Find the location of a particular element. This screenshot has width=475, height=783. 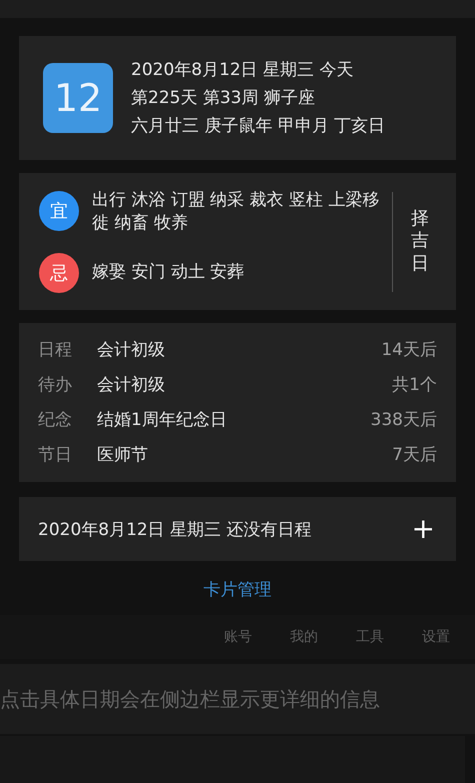

event-title: 结婚1周年纪念日 is located at coordinates (234, 420).